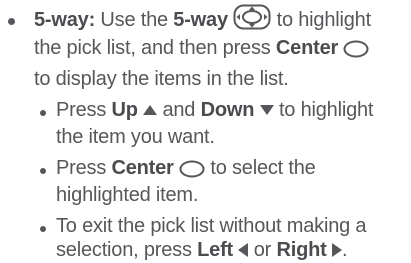 The width and height of the screenshot is (411, 263). I want to click on five-way-lead-label: 5-way:, so click(65, 20).